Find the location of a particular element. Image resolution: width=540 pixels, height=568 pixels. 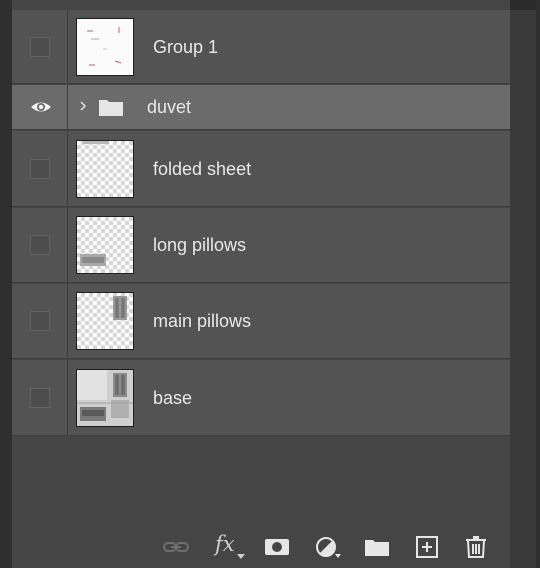

base-thumbnail-art is located at coordinates (105, 398).